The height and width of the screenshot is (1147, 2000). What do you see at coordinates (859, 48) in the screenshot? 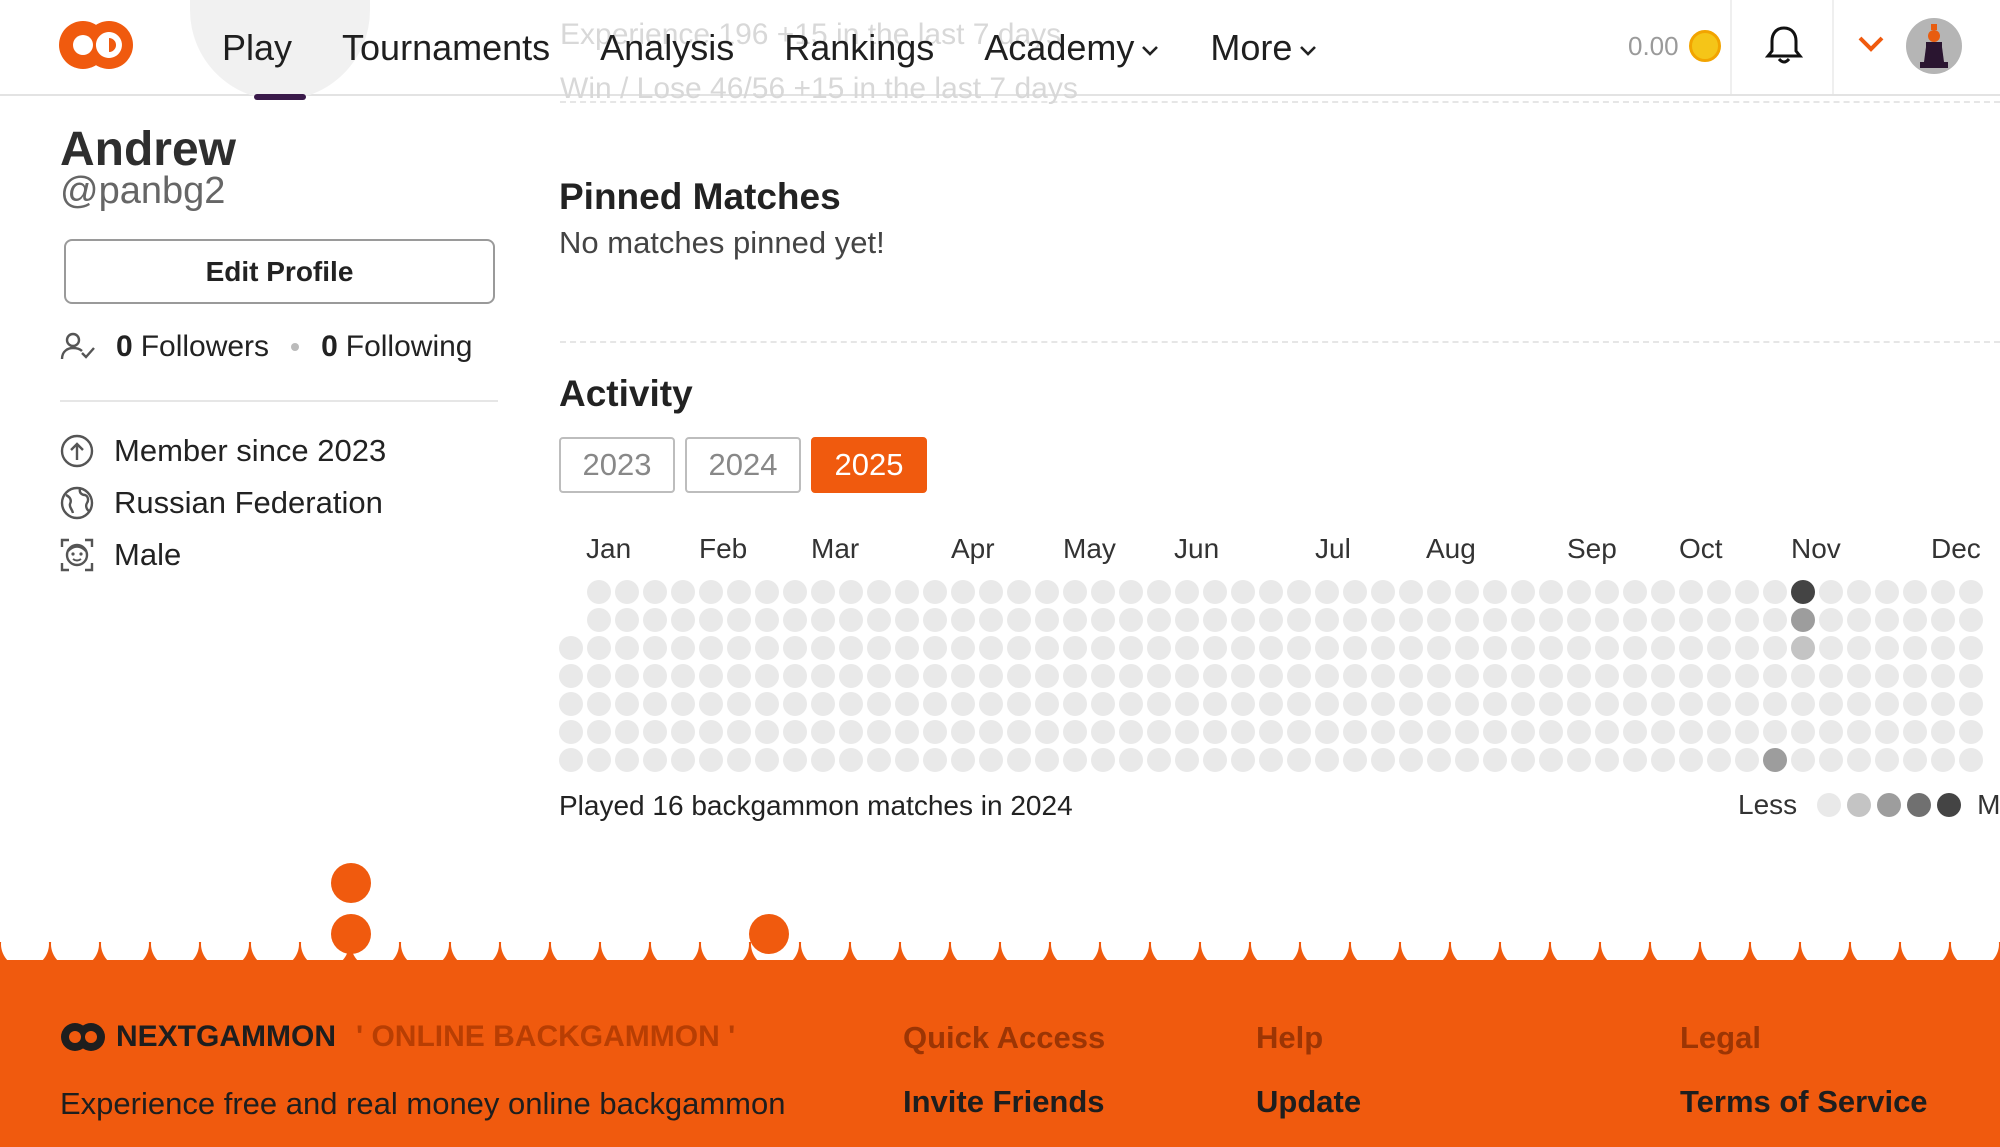
I see `nav-rankings: Rankings` at bounding box center [859, 48].